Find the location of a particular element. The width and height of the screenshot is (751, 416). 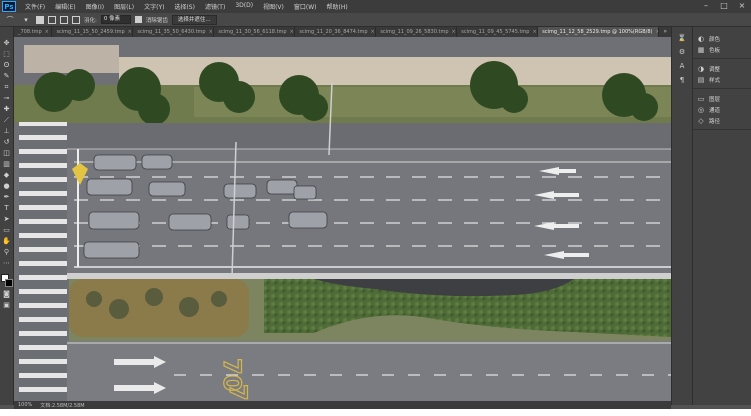

tool-preset-chevron-icon: ▾ is located at coordinates (26, 20).